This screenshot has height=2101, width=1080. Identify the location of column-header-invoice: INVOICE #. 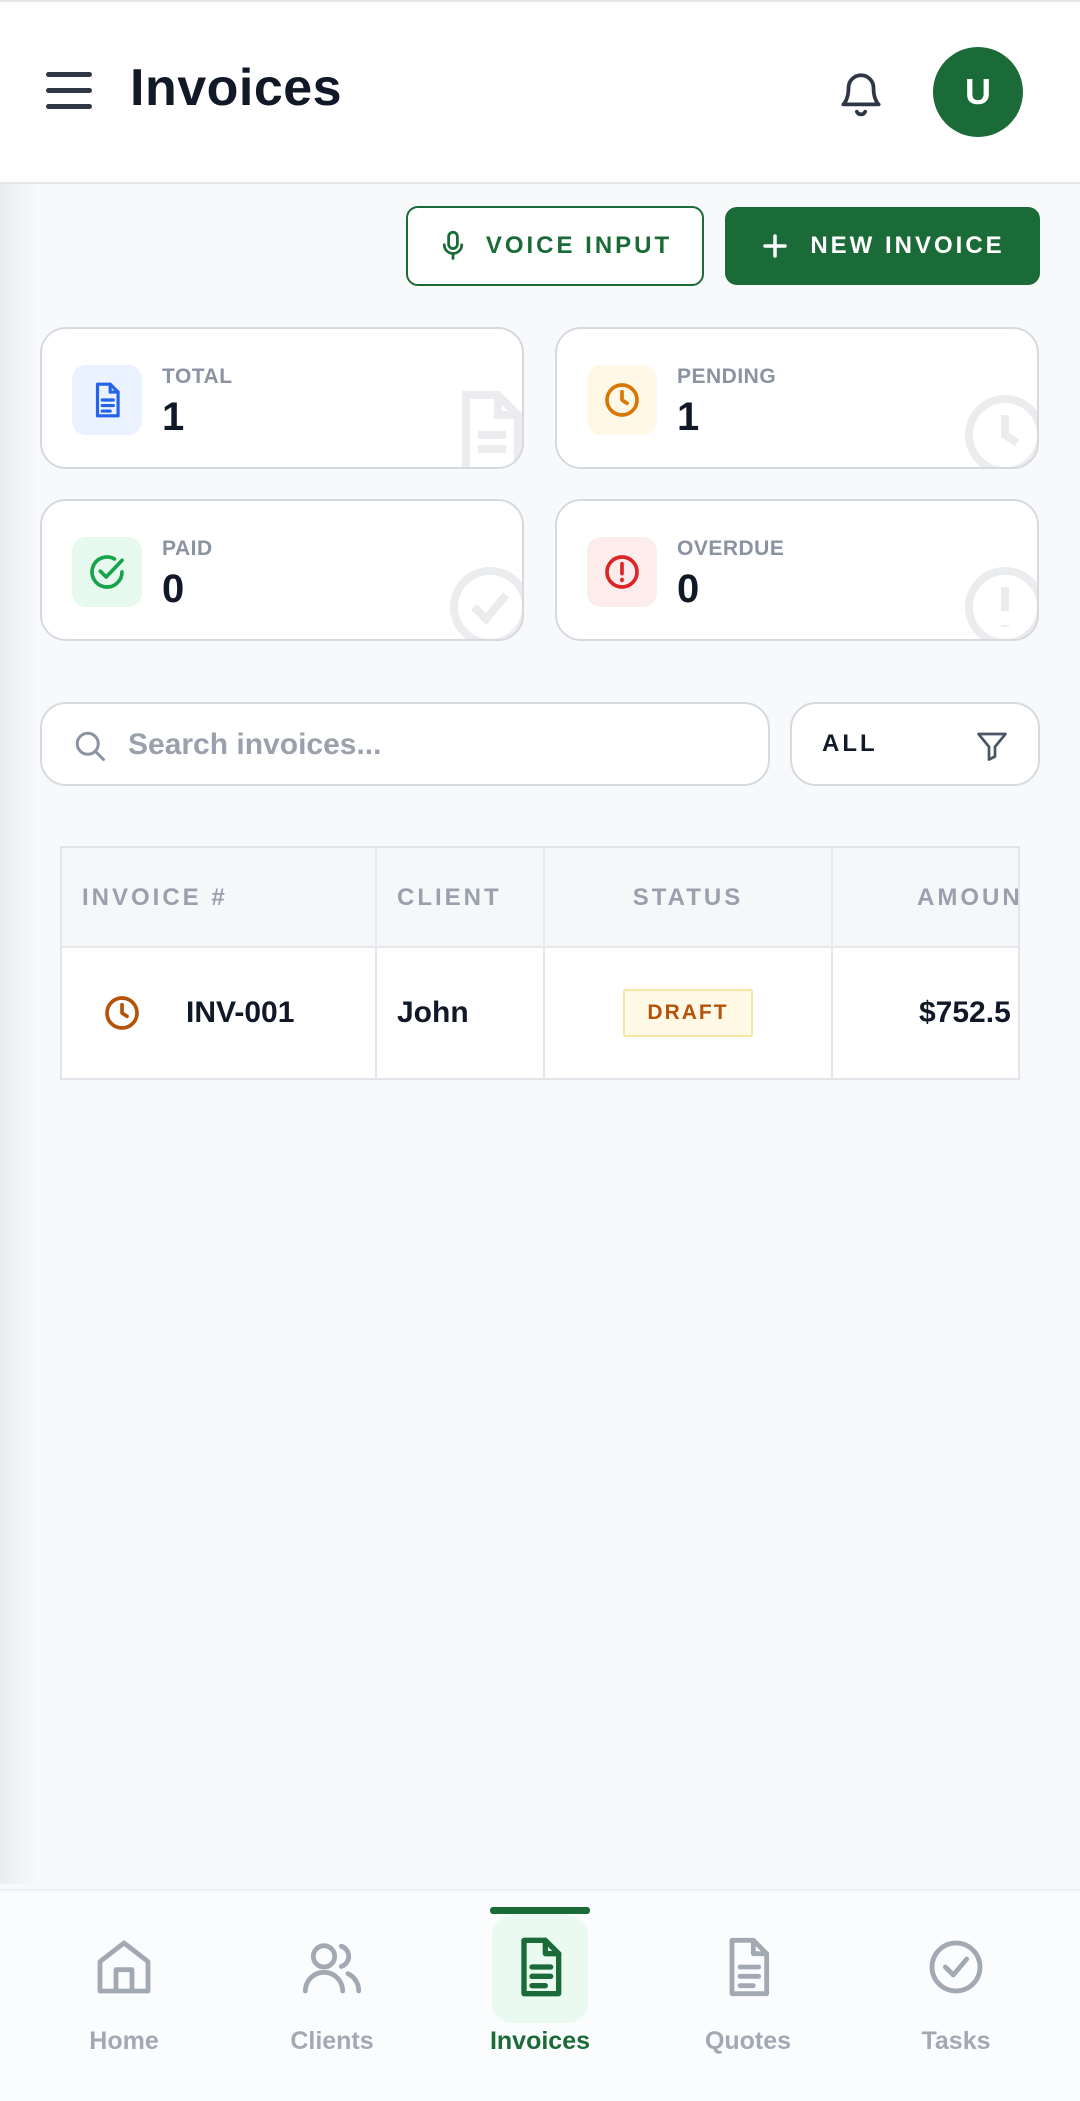
(219, 898).